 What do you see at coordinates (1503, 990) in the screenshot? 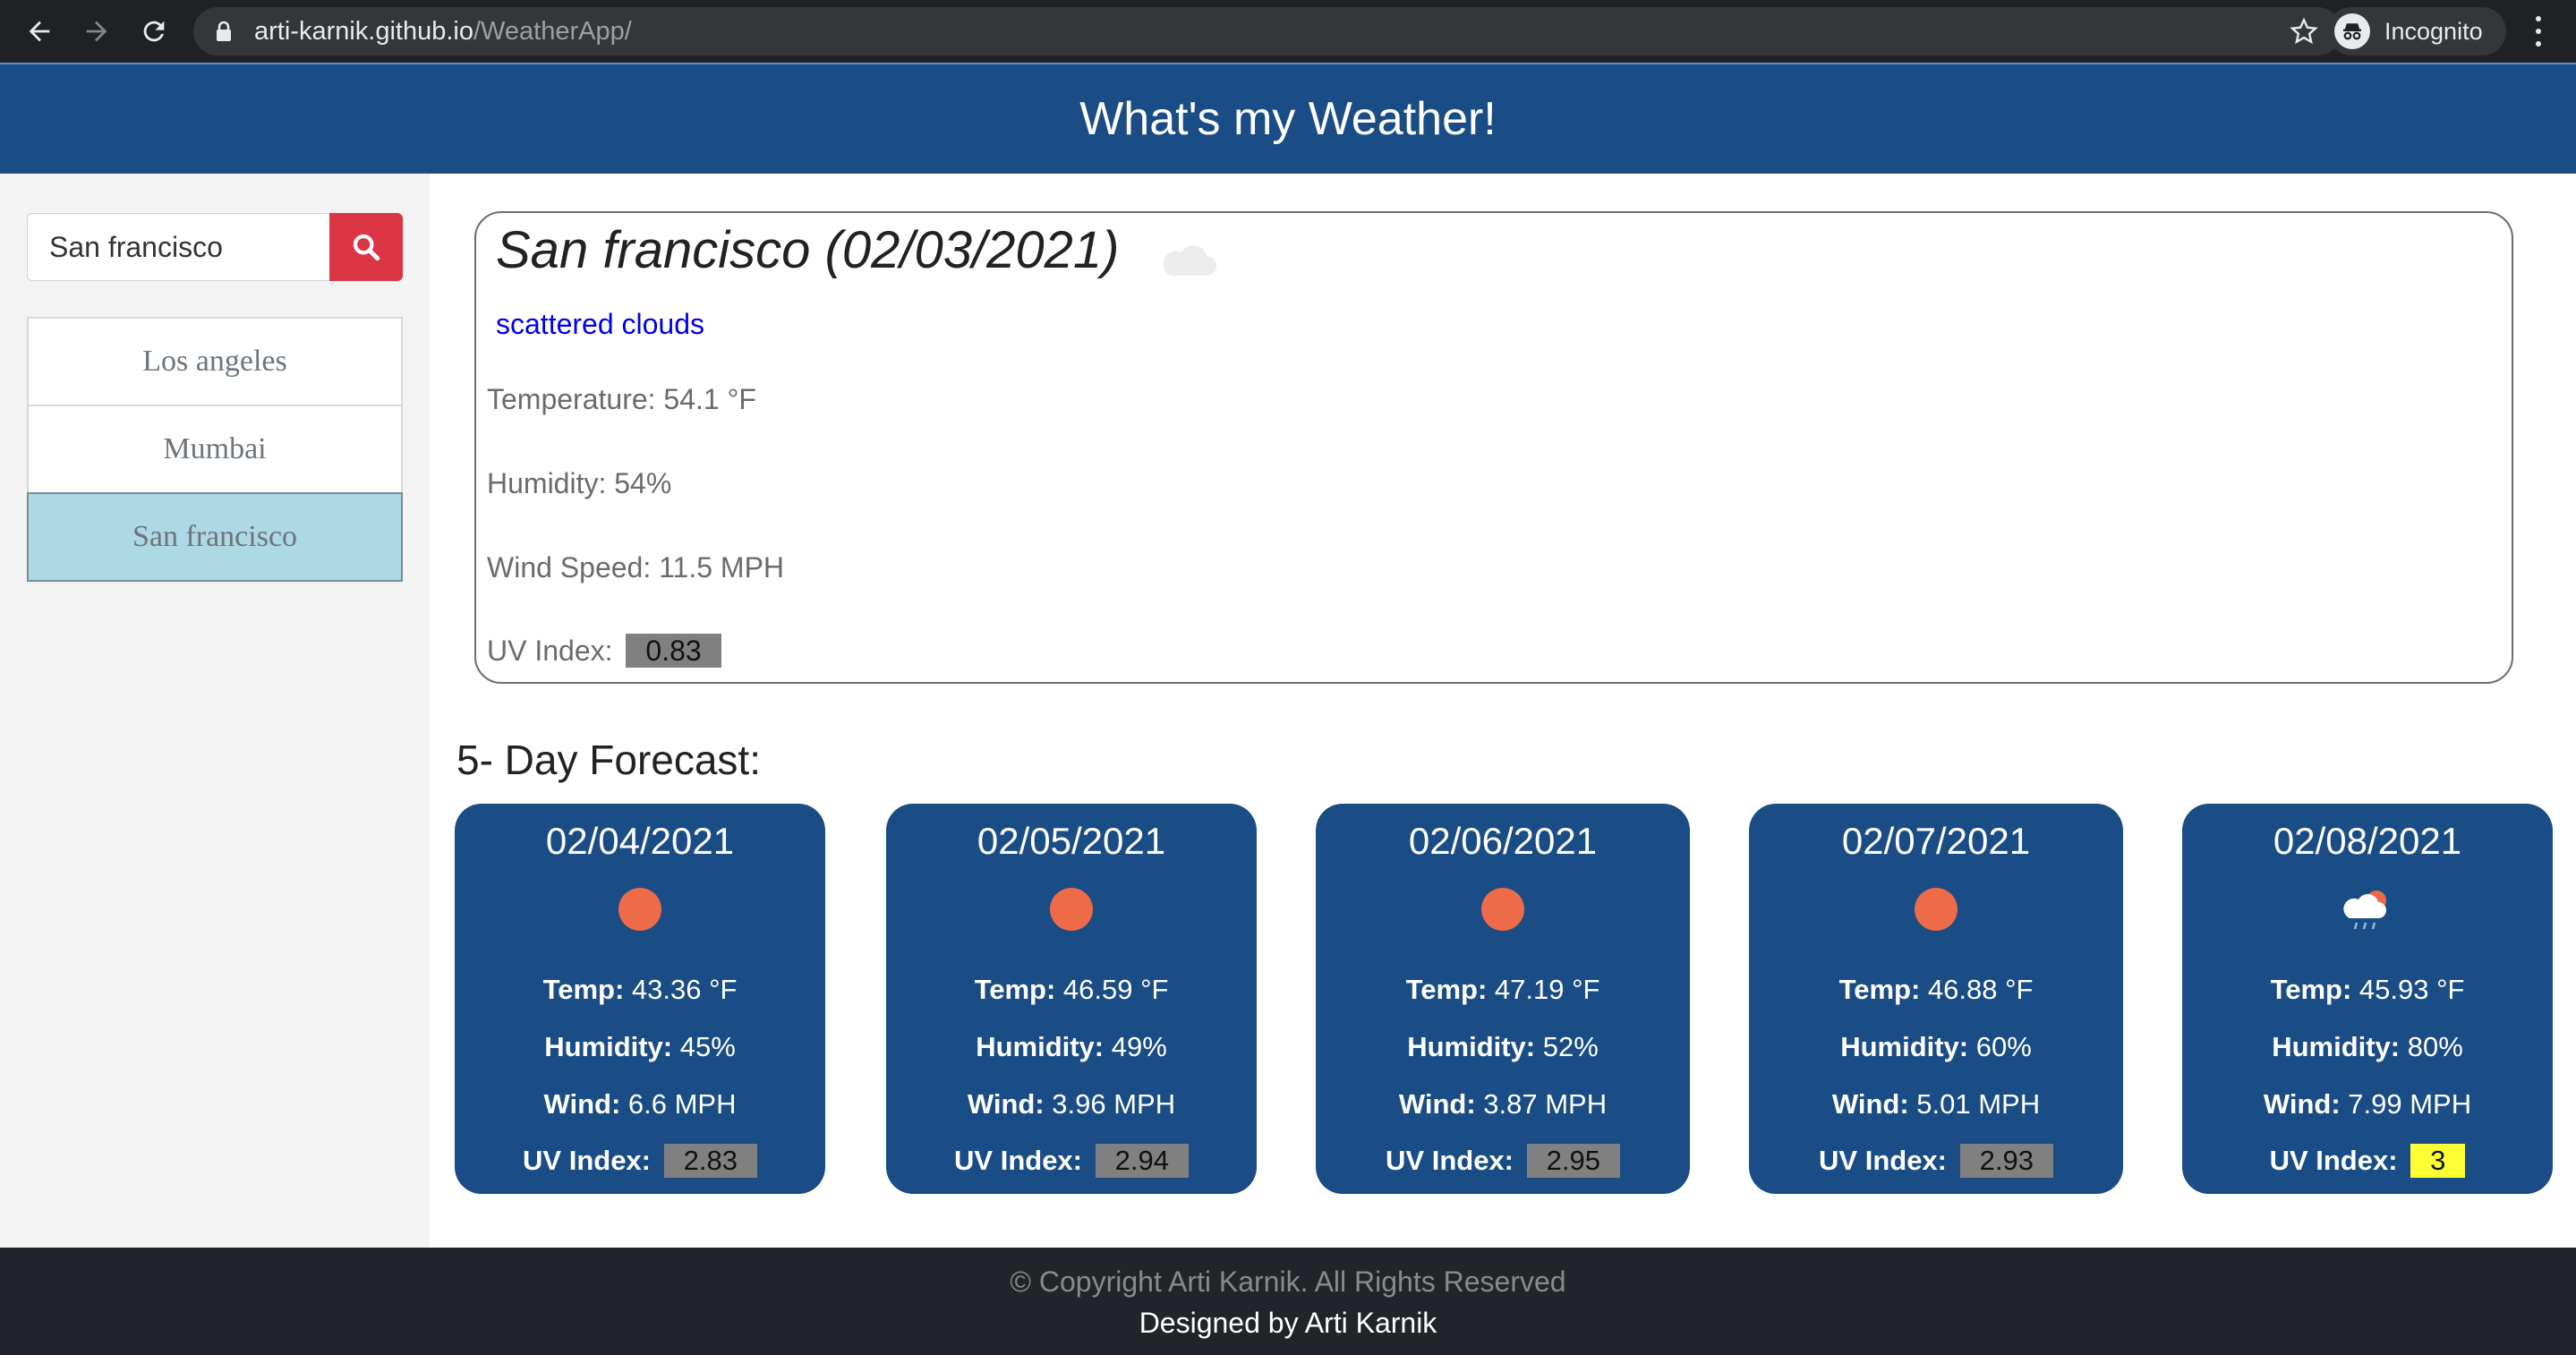
I see `forecast-temp: Temp: 47.19 °F` at bounding box center [1503, 990].